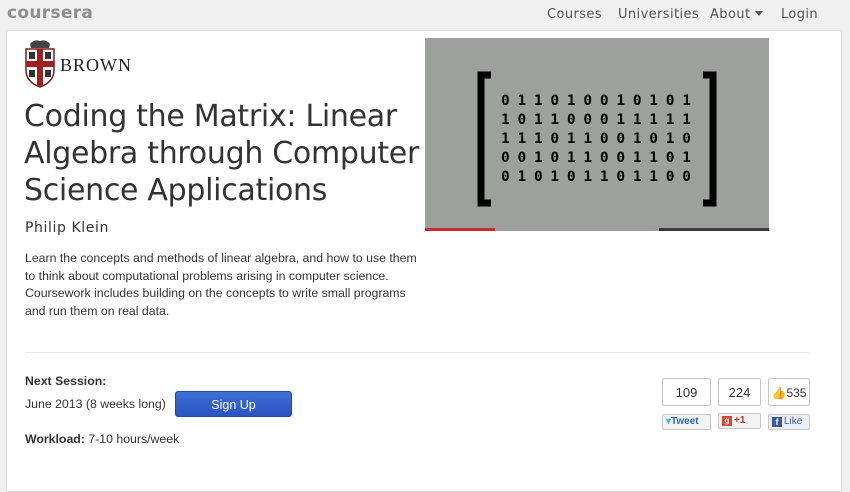 This screenshot has width=850, height=492. Describe the element at coordinates (793, 421) in the screenshot. I see `like-label: Like` at that location.